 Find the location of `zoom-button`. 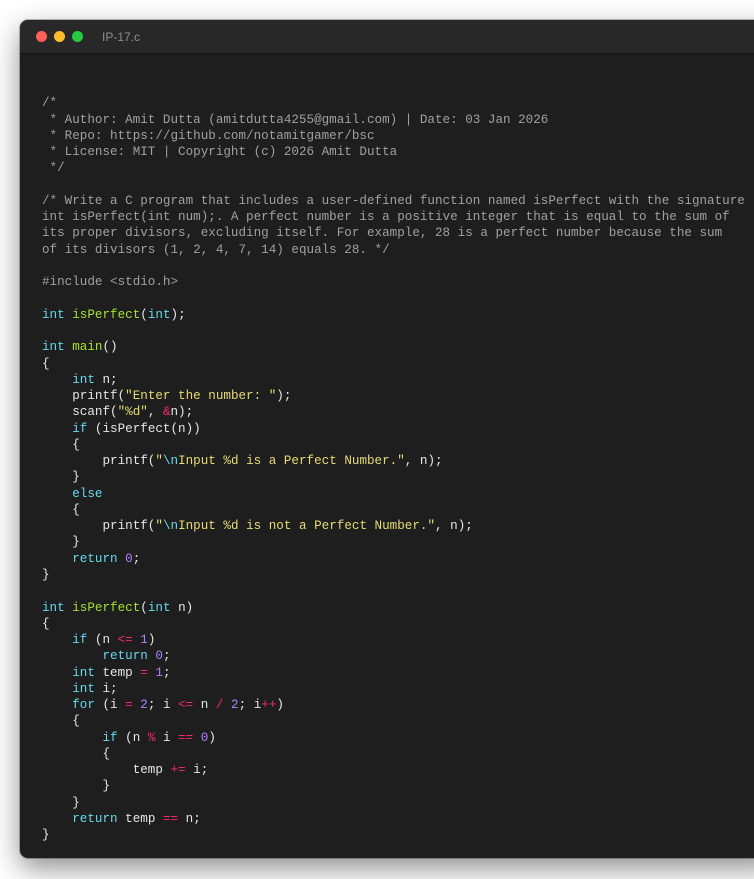

zoom-button is located at coordinates (77, 36).